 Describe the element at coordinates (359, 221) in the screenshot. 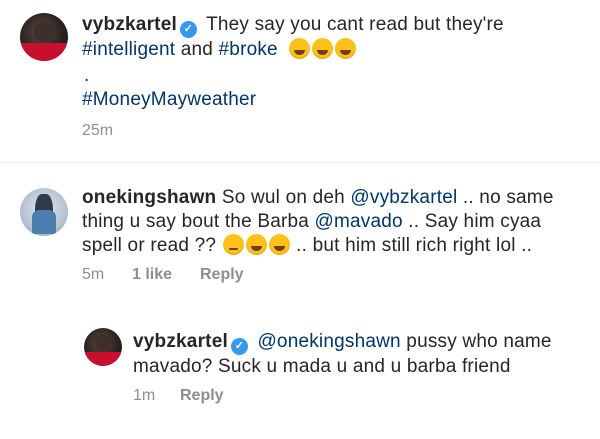

I see `mention-mavado: @mavado` at that location.